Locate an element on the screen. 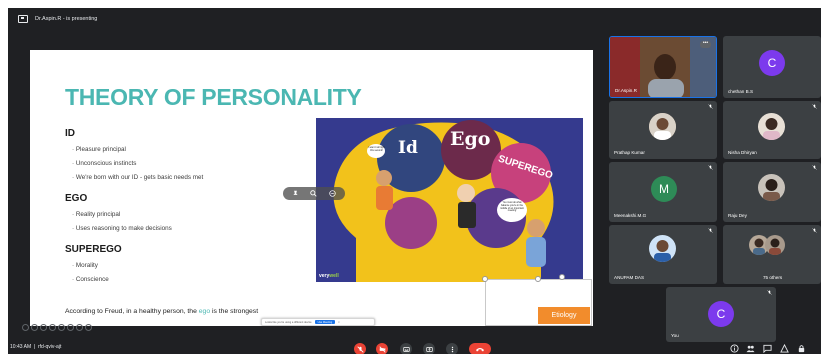  zoom-icon is located at coordinates (314, 193).